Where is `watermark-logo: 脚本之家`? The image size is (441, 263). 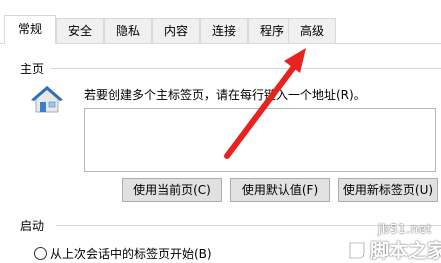 watermark-logo: 脚本之家 is located at coordinates (393, 249).